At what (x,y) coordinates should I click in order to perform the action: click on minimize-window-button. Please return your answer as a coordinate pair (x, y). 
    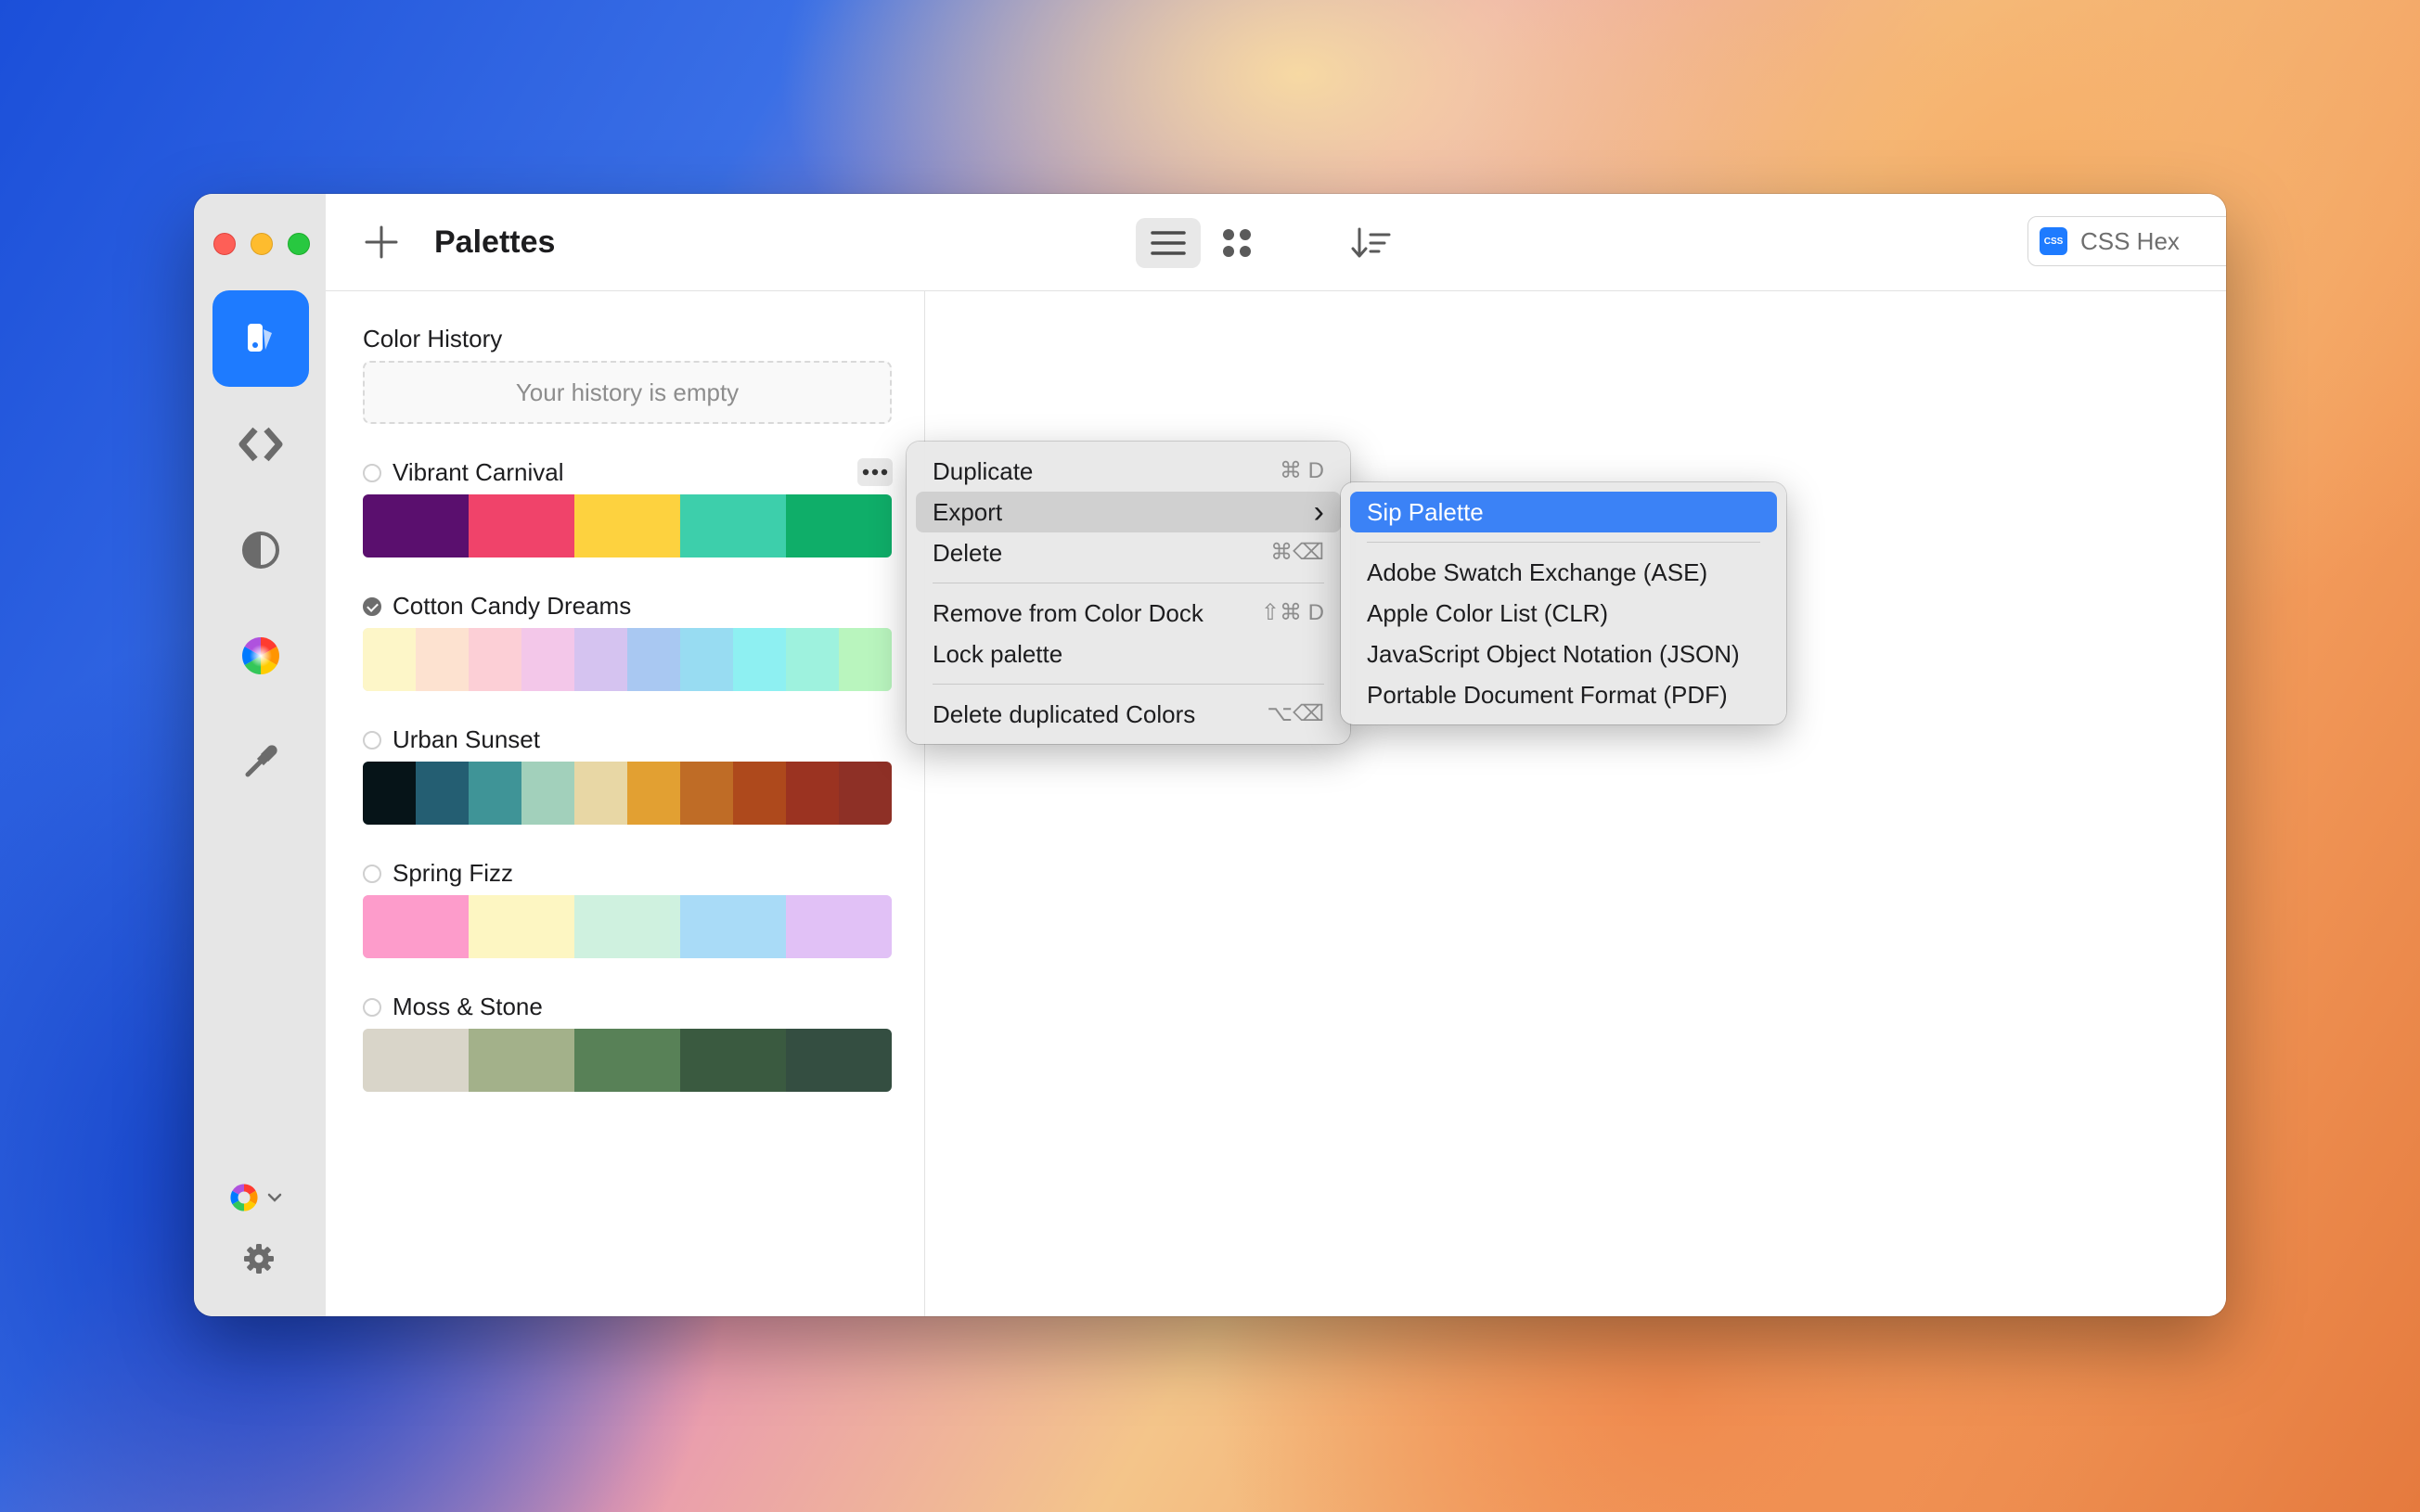
    Looking at the image, I should click on (262, 244).